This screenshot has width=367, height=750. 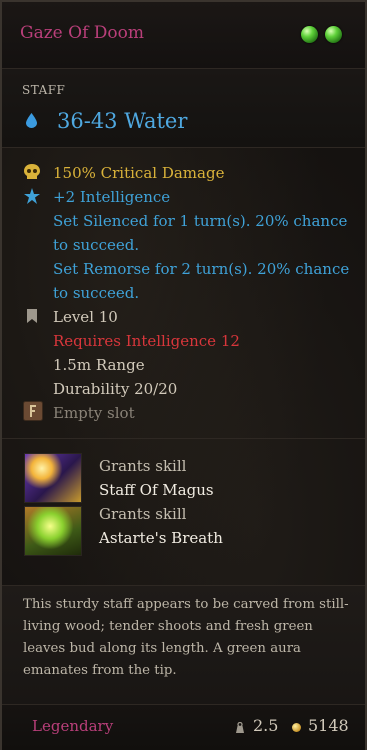 What do you see at coordinates (112, 197) in the screenshot?
I see `intelligence-bonus: +2 Intelligence` at bounding box center [112, 197].